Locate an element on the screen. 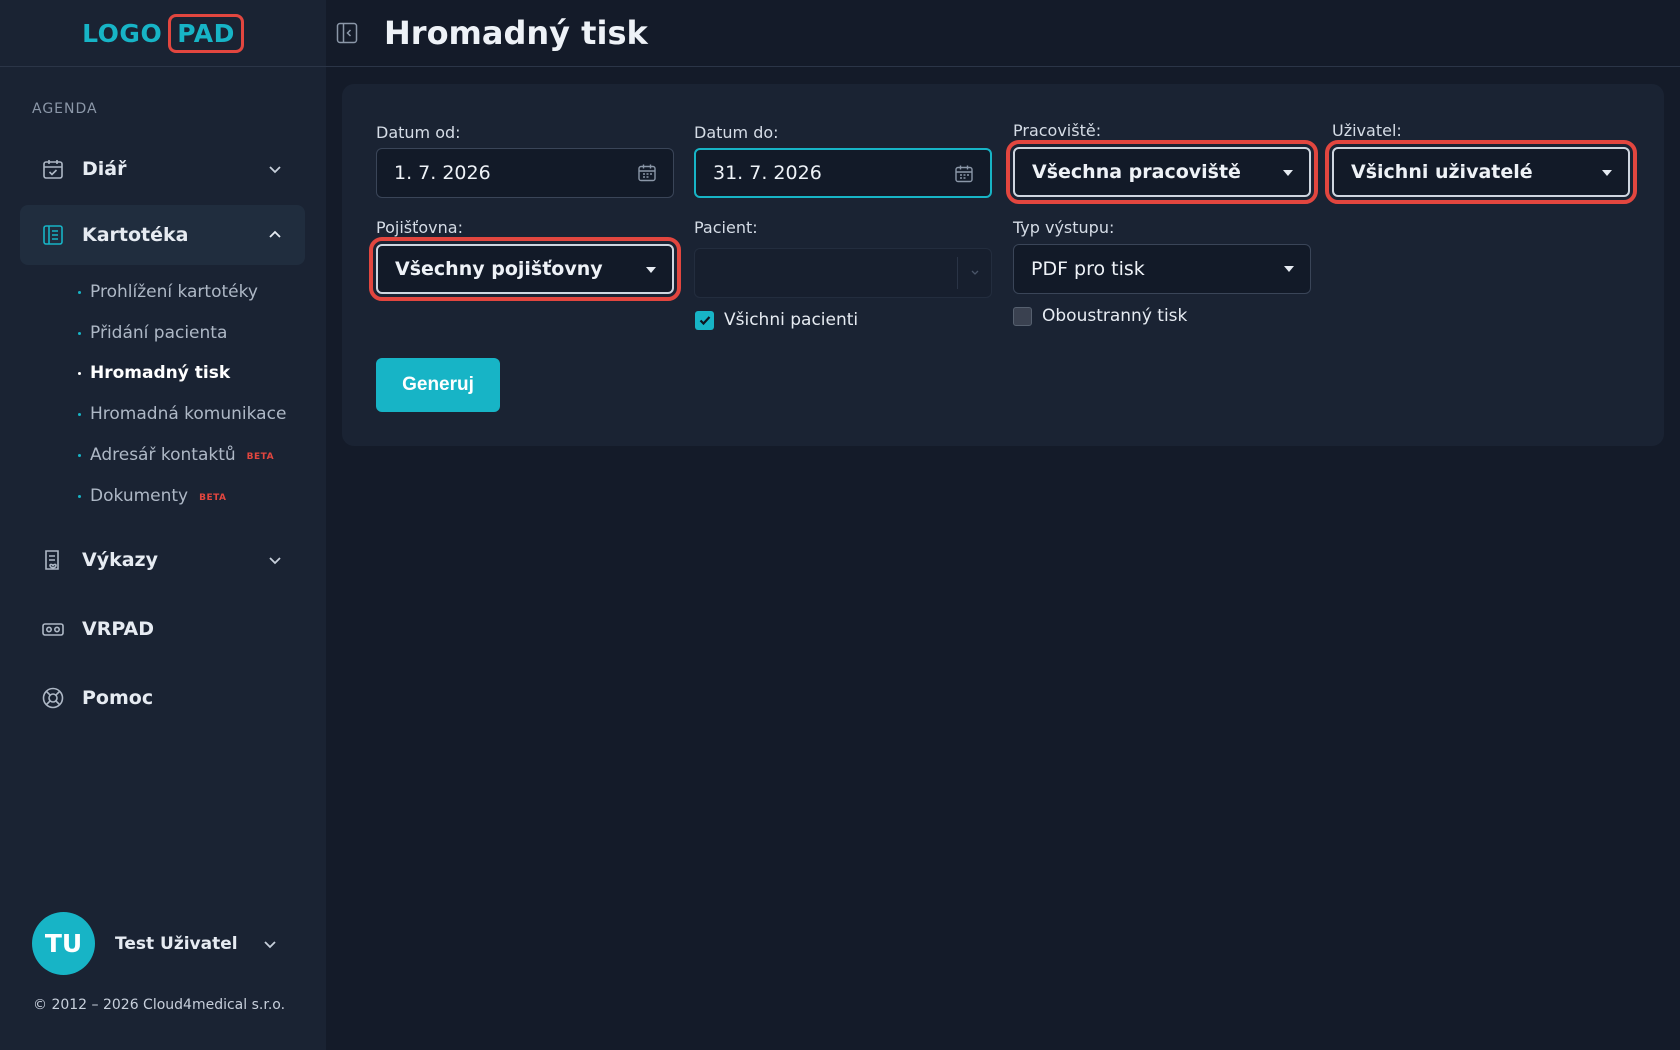 This screenshot has height=1050, width=1680. sidebar-item-label: VRPAD is located at coordinates (118, 629).